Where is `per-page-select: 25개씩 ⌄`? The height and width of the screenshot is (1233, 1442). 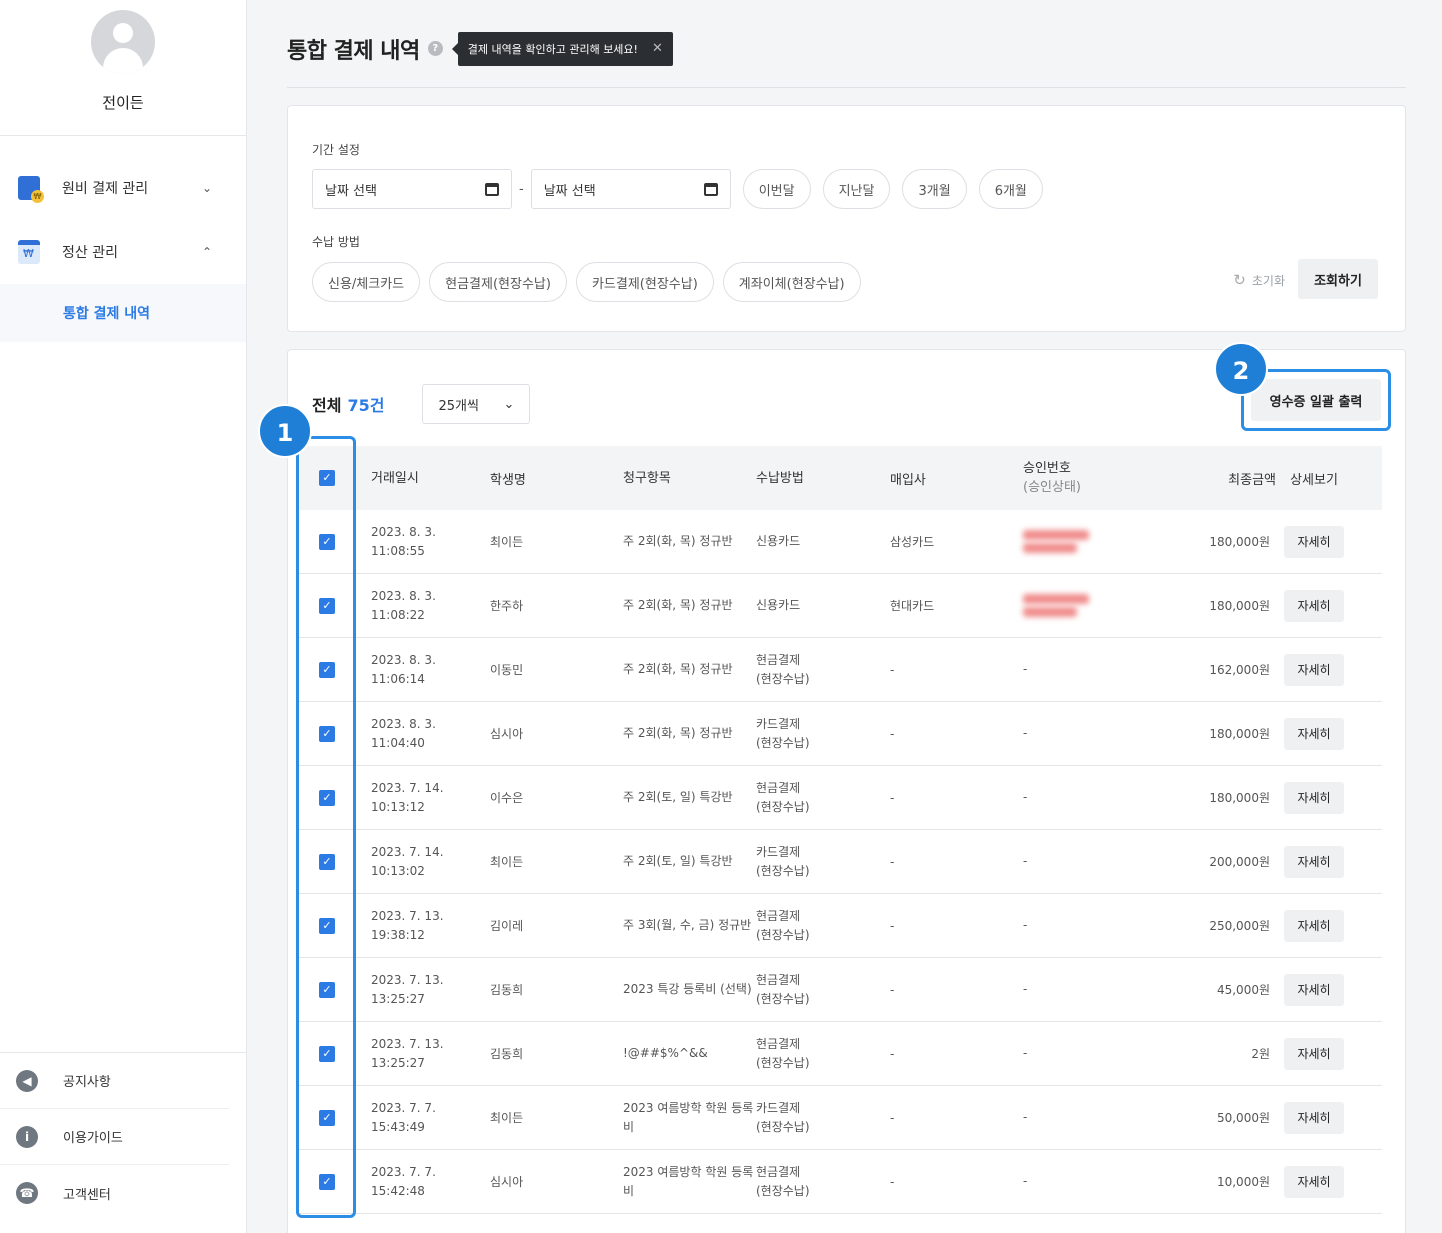
per-page-select: 25개씩 ⌄ is located at coordinates (476, 404).